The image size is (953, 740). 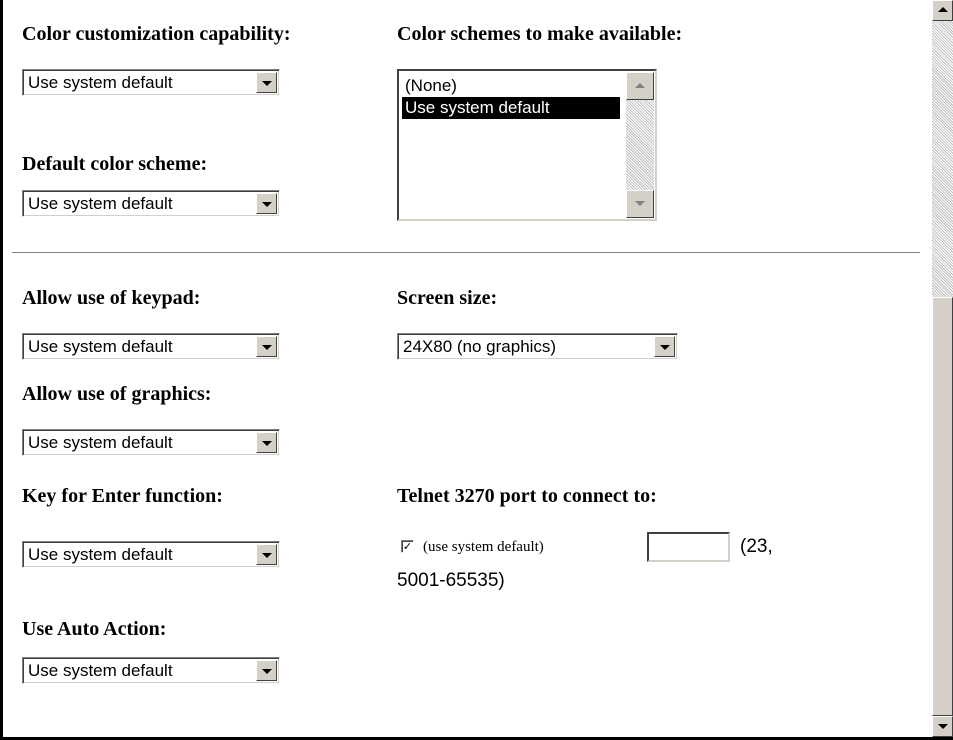 I want to click on auto-action-select: Use system default, so click(x=151, y=670).